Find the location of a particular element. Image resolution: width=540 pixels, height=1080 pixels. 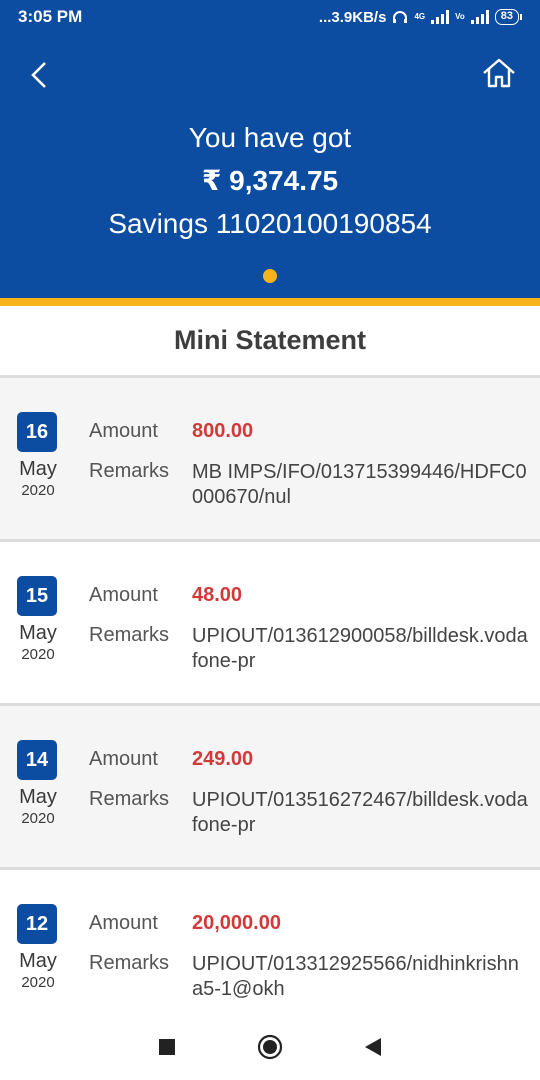

chevron-left-icon is located at coordinates (38, 75).